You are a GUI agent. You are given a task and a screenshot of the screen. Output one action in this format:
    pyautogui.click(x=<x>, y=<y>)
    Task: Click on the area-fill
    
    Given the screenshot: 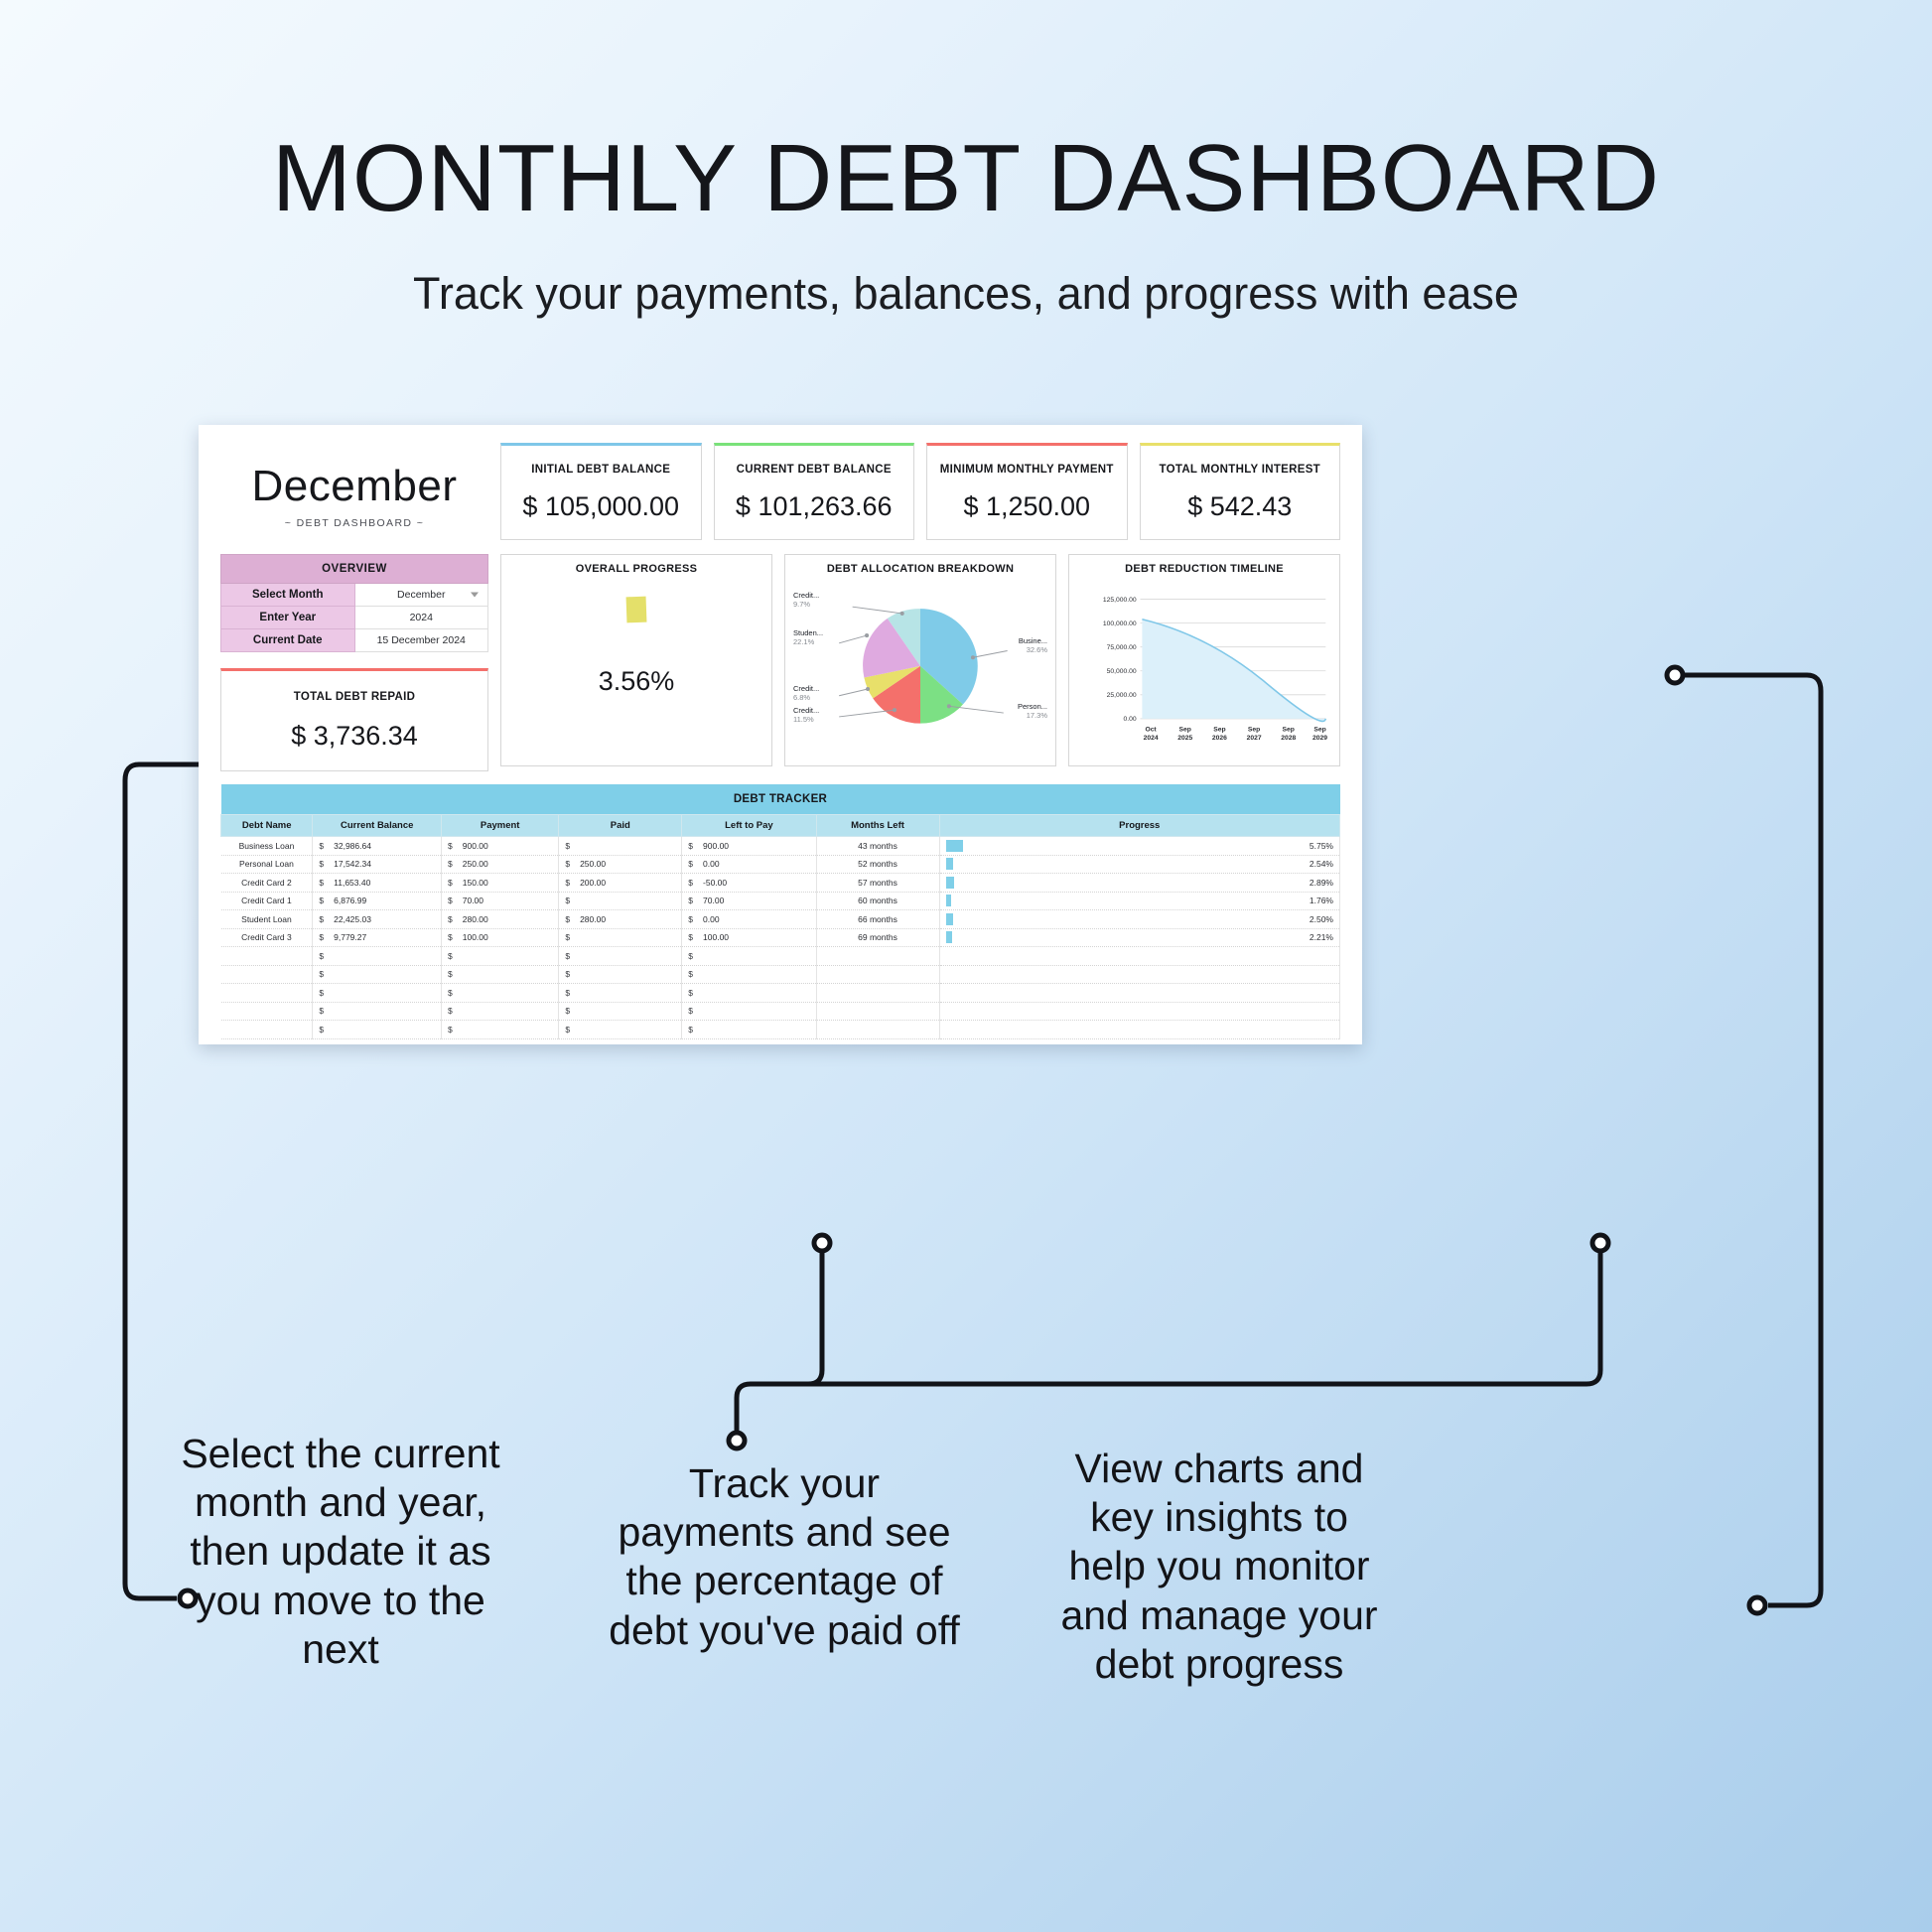 What is the action you would take?
    pyautogui.click(x=1234, y=670)
    